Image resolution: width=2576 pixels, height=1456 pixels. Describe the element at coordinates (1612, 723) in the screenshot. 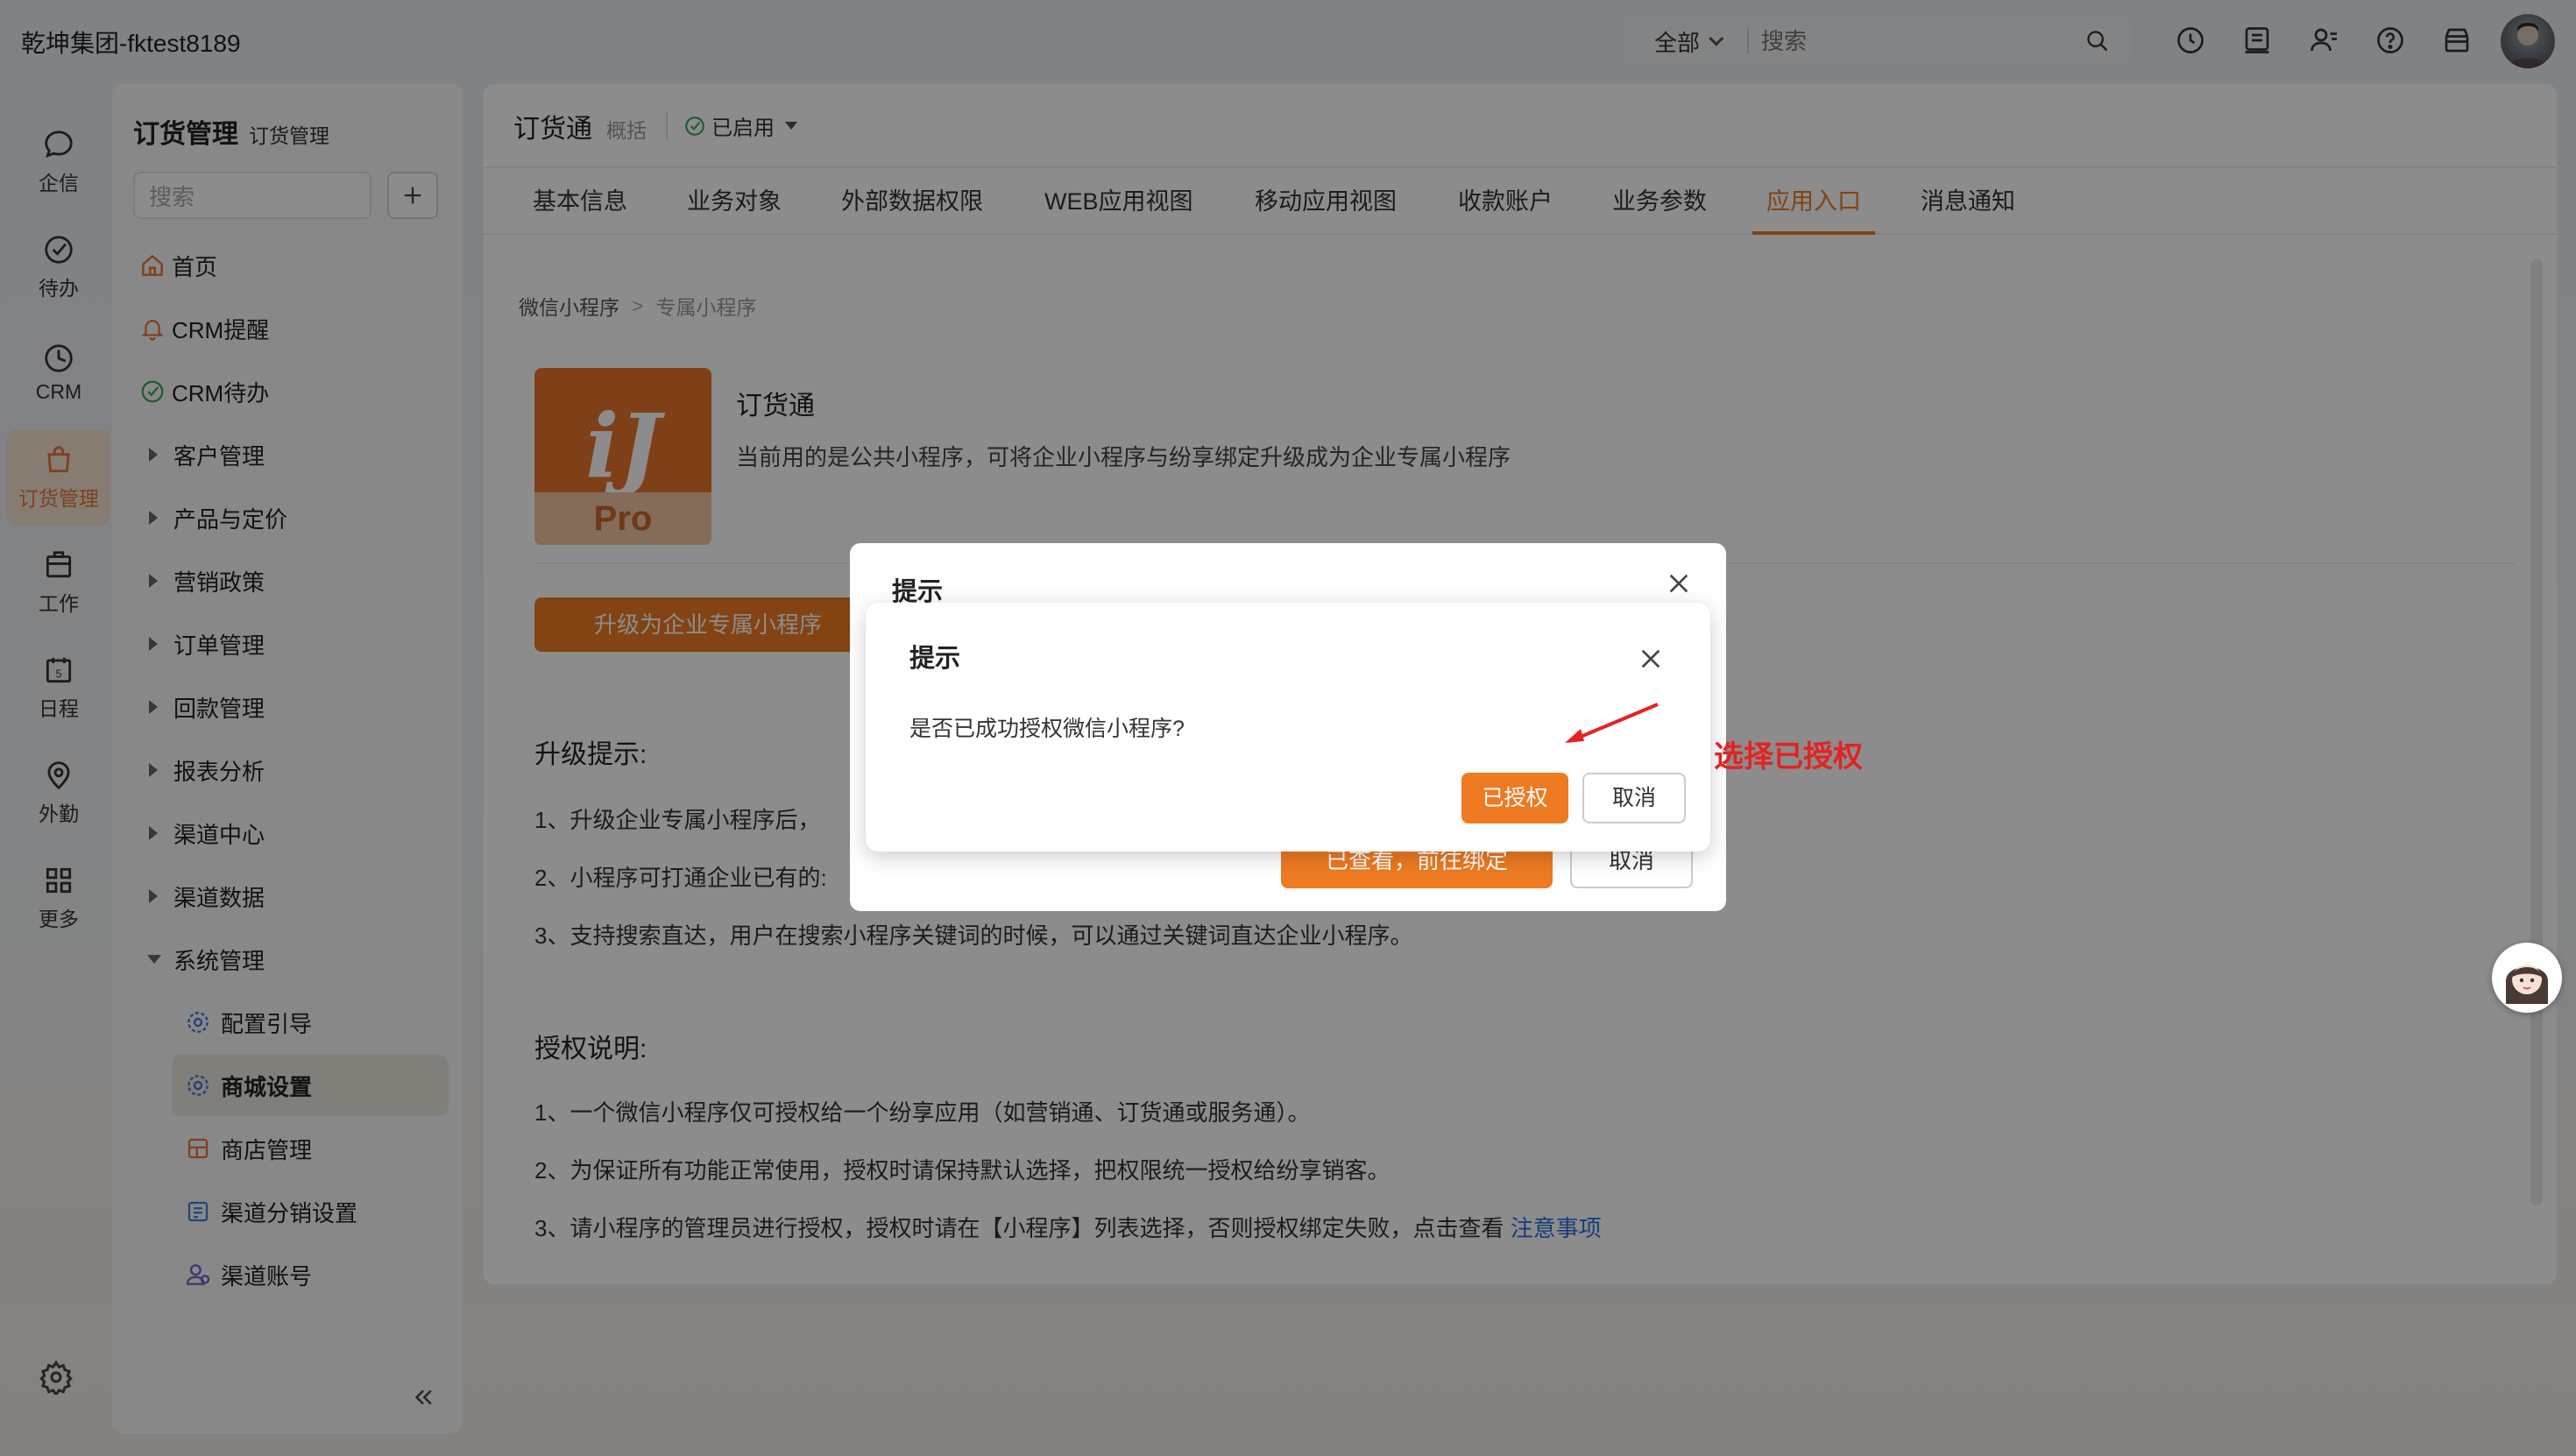

I see `annotation-arrow-icon` at that location.